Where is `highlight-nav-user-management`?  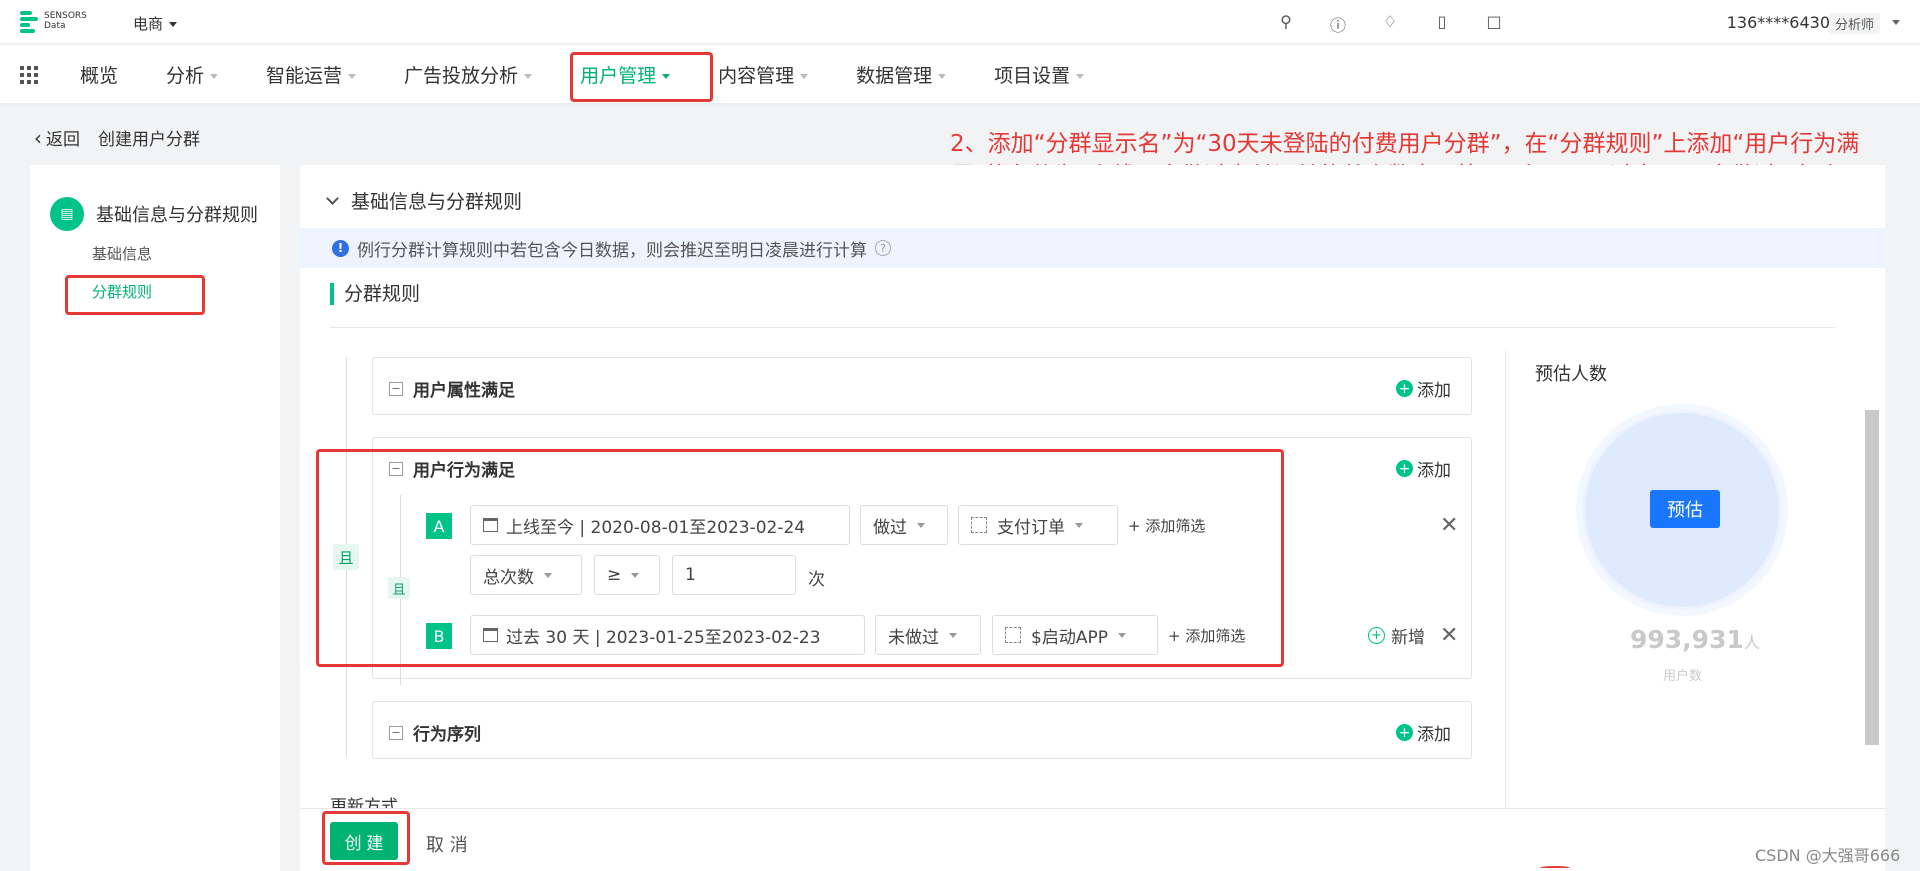
highlight-nav-user-management is located at coordinates (641, 77).